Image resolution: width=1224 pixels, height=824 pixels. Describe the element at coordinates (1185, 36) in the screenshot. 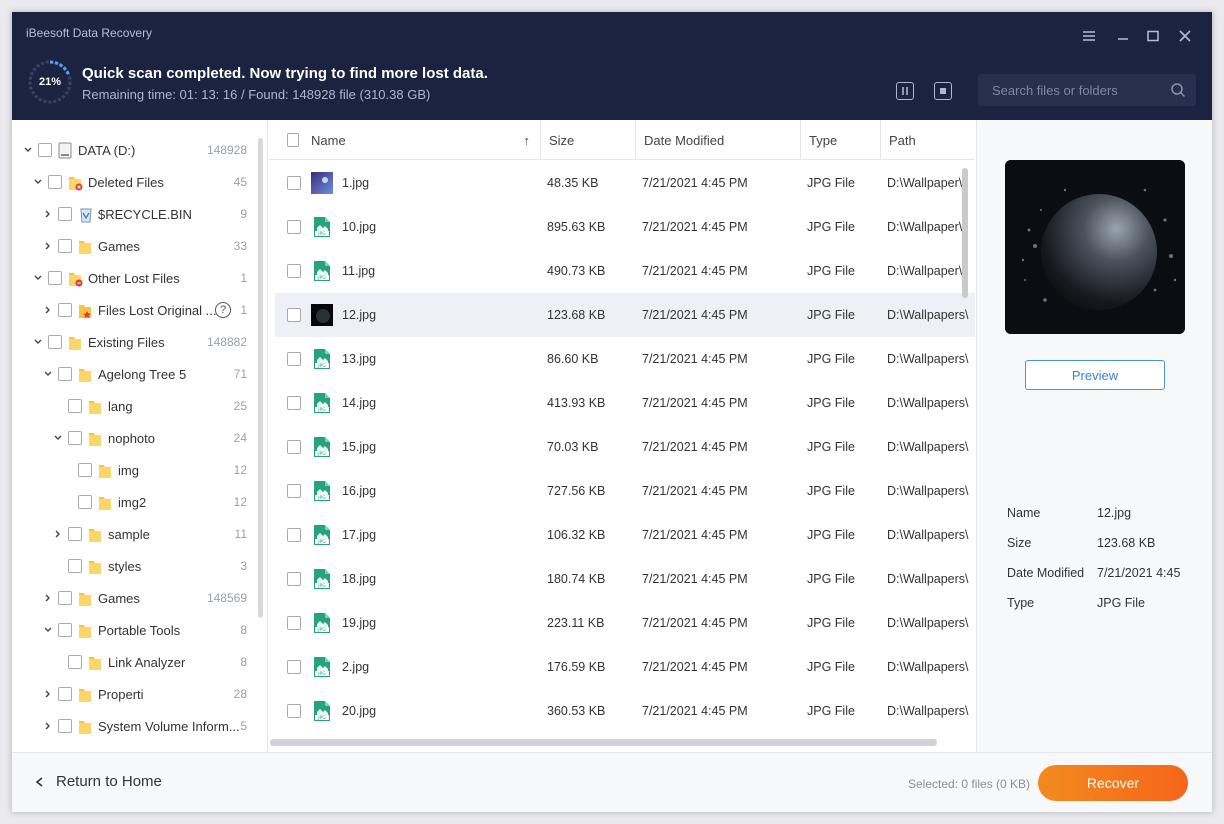

I see `close-icon` at that location.